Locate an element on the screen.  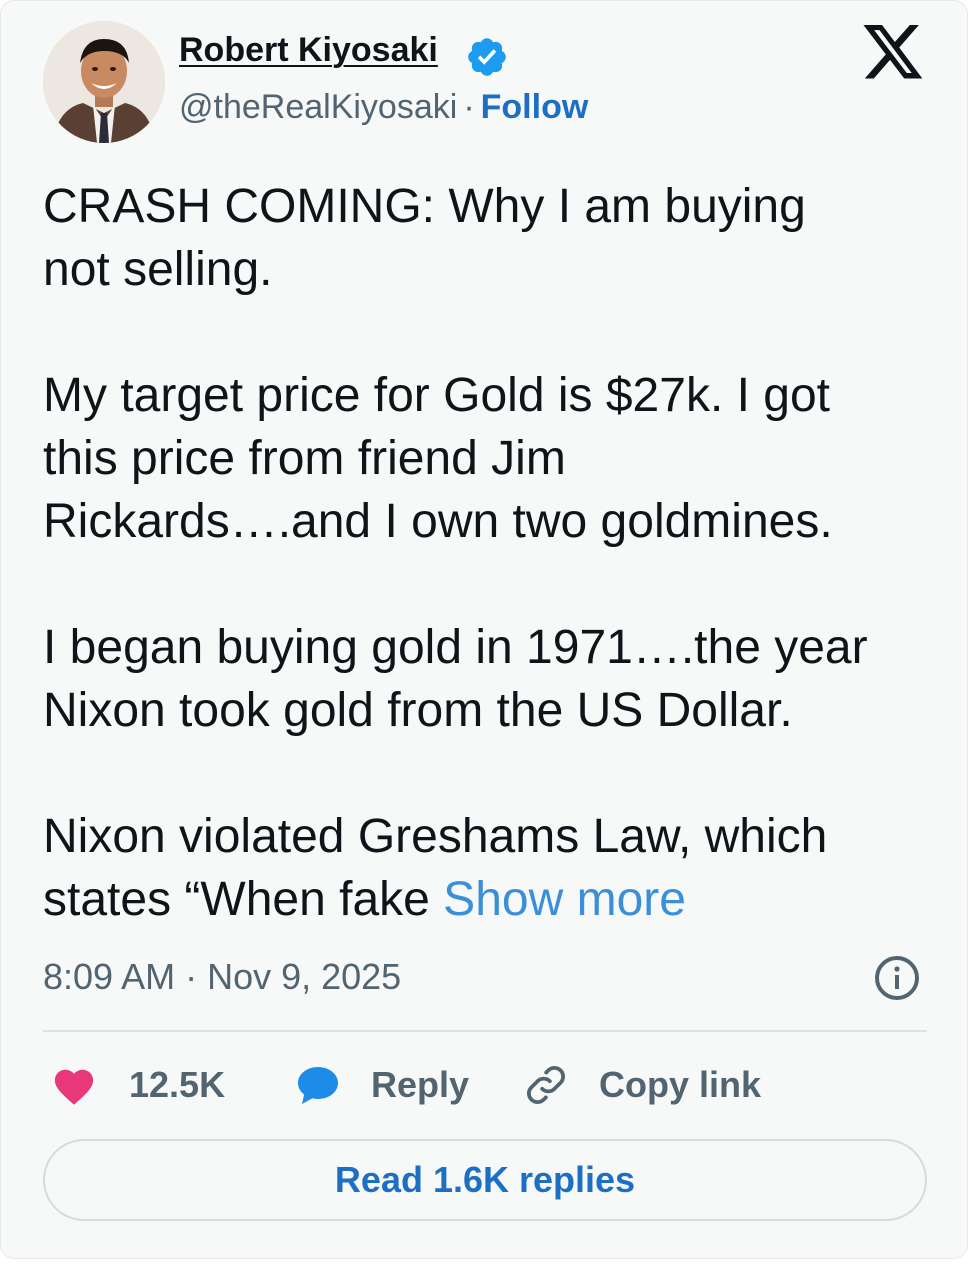
author-name: Robert Kiyosaki is located at coordinates (308, 50).